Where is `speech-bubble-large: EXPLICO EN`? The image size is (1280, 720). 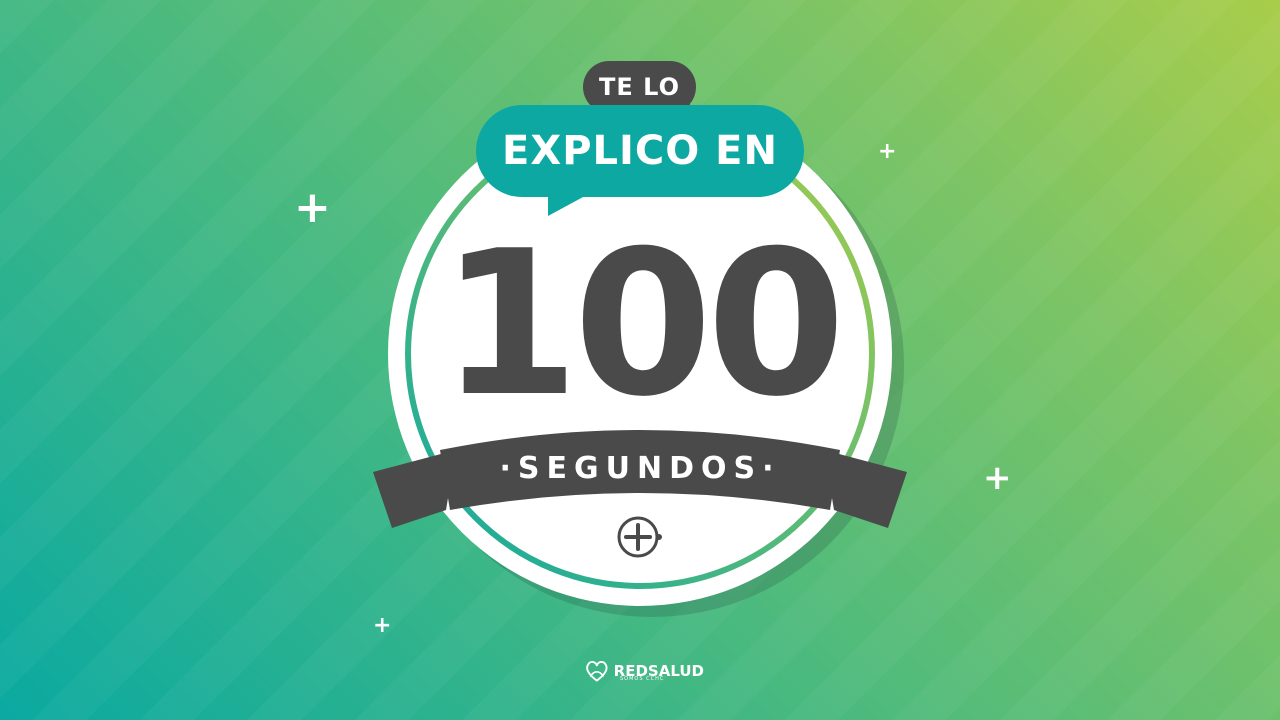
speech-bubble-large: EXPLICO EN is located at coordinates (640, 151).